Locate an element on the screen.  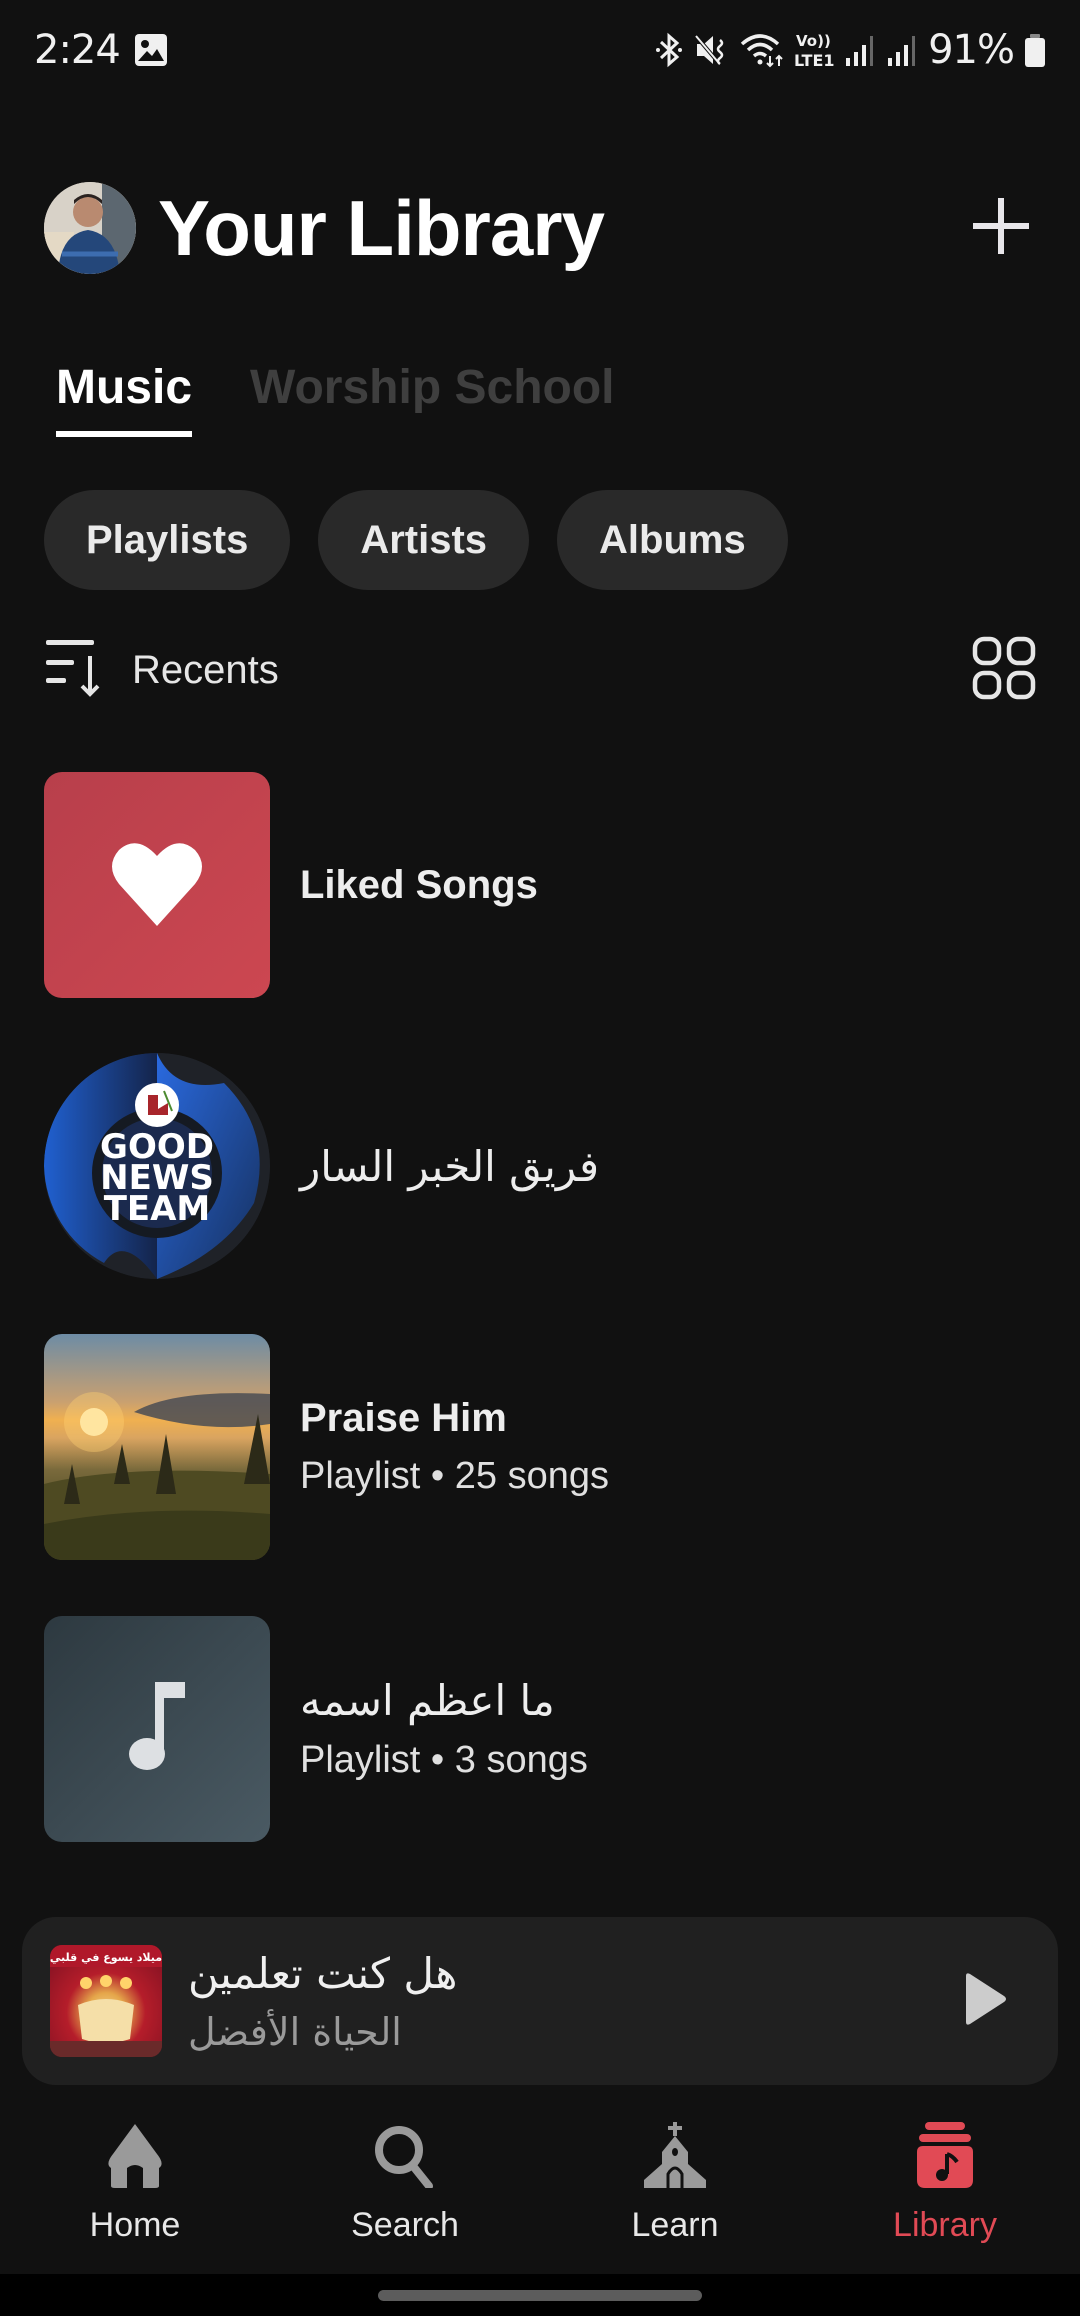
item-subtitle: Playlist • 3 songs is located at coordinates (444, 1760).